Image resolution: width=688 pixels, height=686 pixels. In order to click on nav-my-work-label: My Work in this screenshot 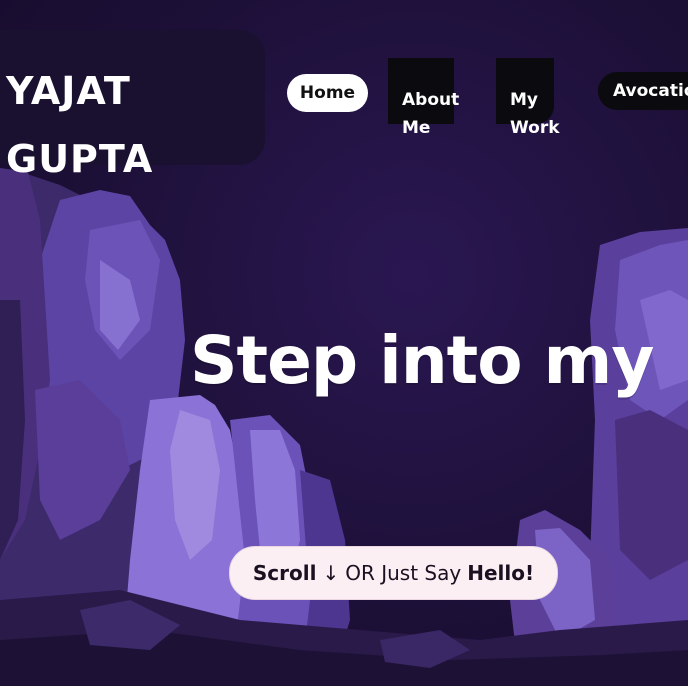, I will do `click(535, 114)`.